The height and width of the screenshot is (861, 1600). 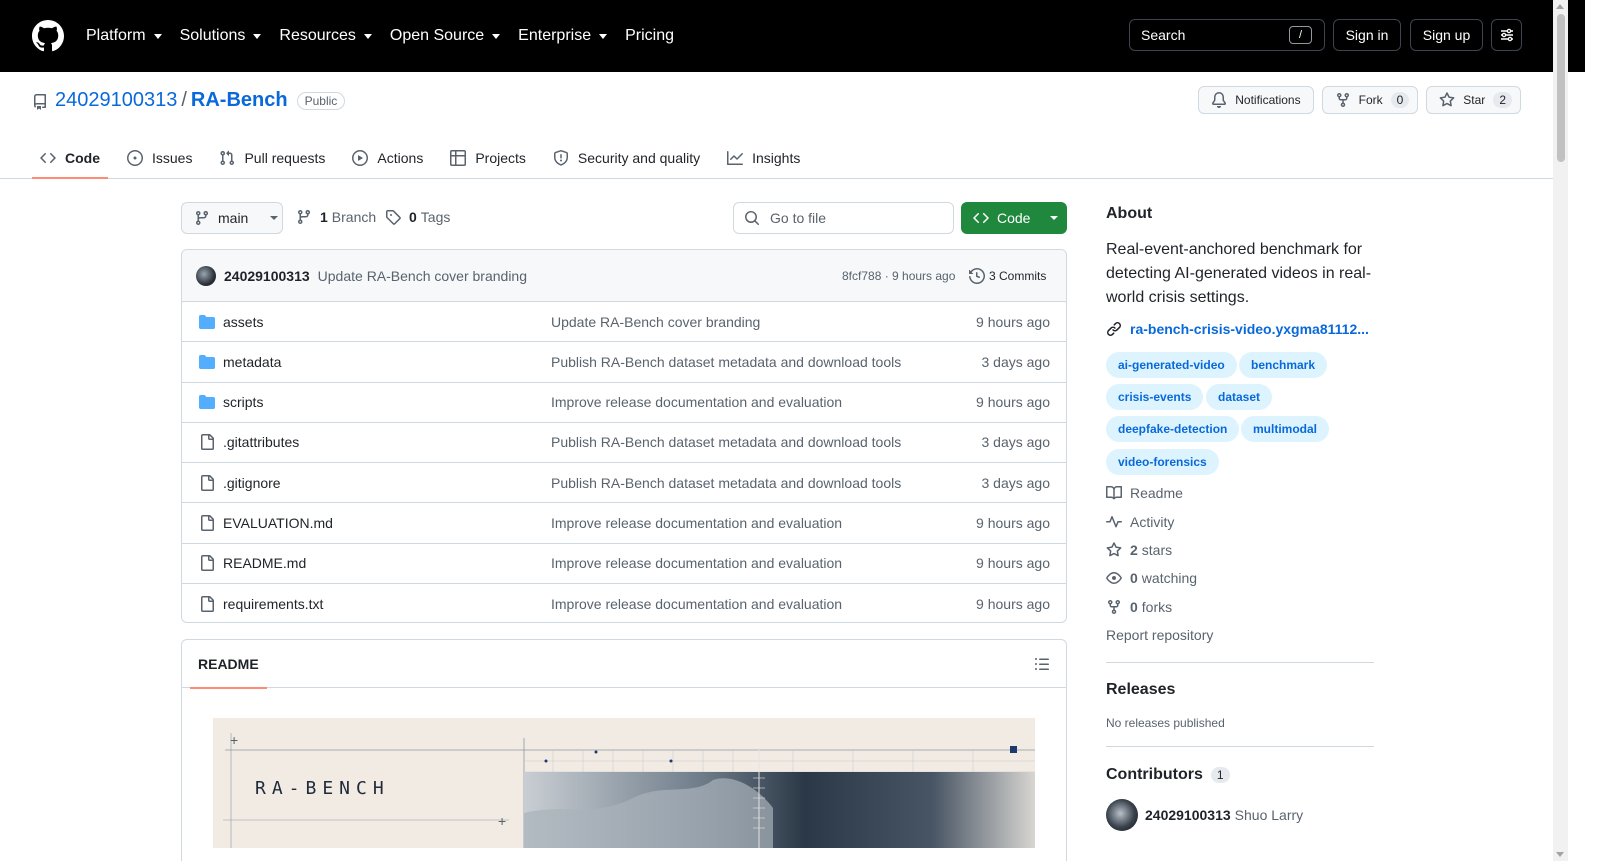 I want to click on sign-up-button: Sign up, so click(x=1446, y=35).